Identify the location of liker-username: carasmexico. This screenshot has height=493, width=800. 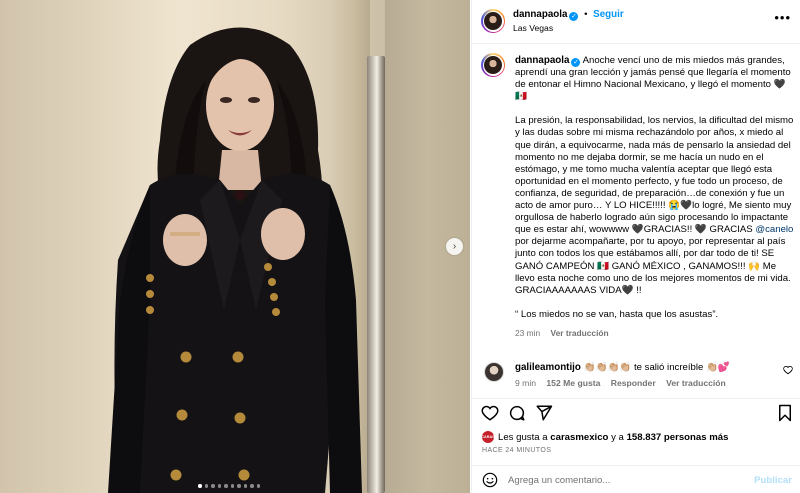
(579, 437).